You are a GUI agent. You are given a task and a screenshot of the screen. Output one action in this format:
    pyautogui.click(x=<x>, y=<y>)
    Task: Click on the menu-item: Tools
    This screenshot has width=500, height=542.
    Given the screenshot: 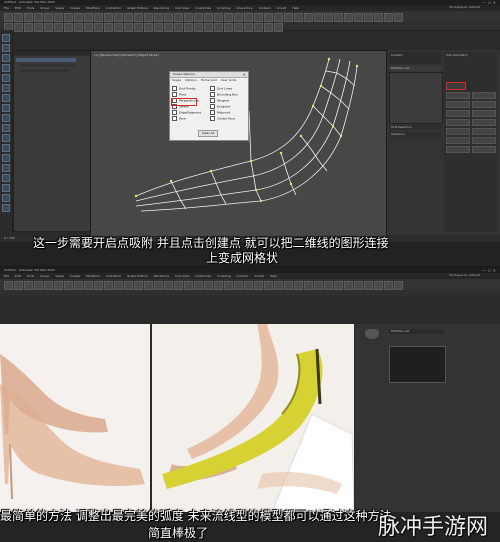 What is the action you would take?
    pyautogui.click(x=30, y=276)
    